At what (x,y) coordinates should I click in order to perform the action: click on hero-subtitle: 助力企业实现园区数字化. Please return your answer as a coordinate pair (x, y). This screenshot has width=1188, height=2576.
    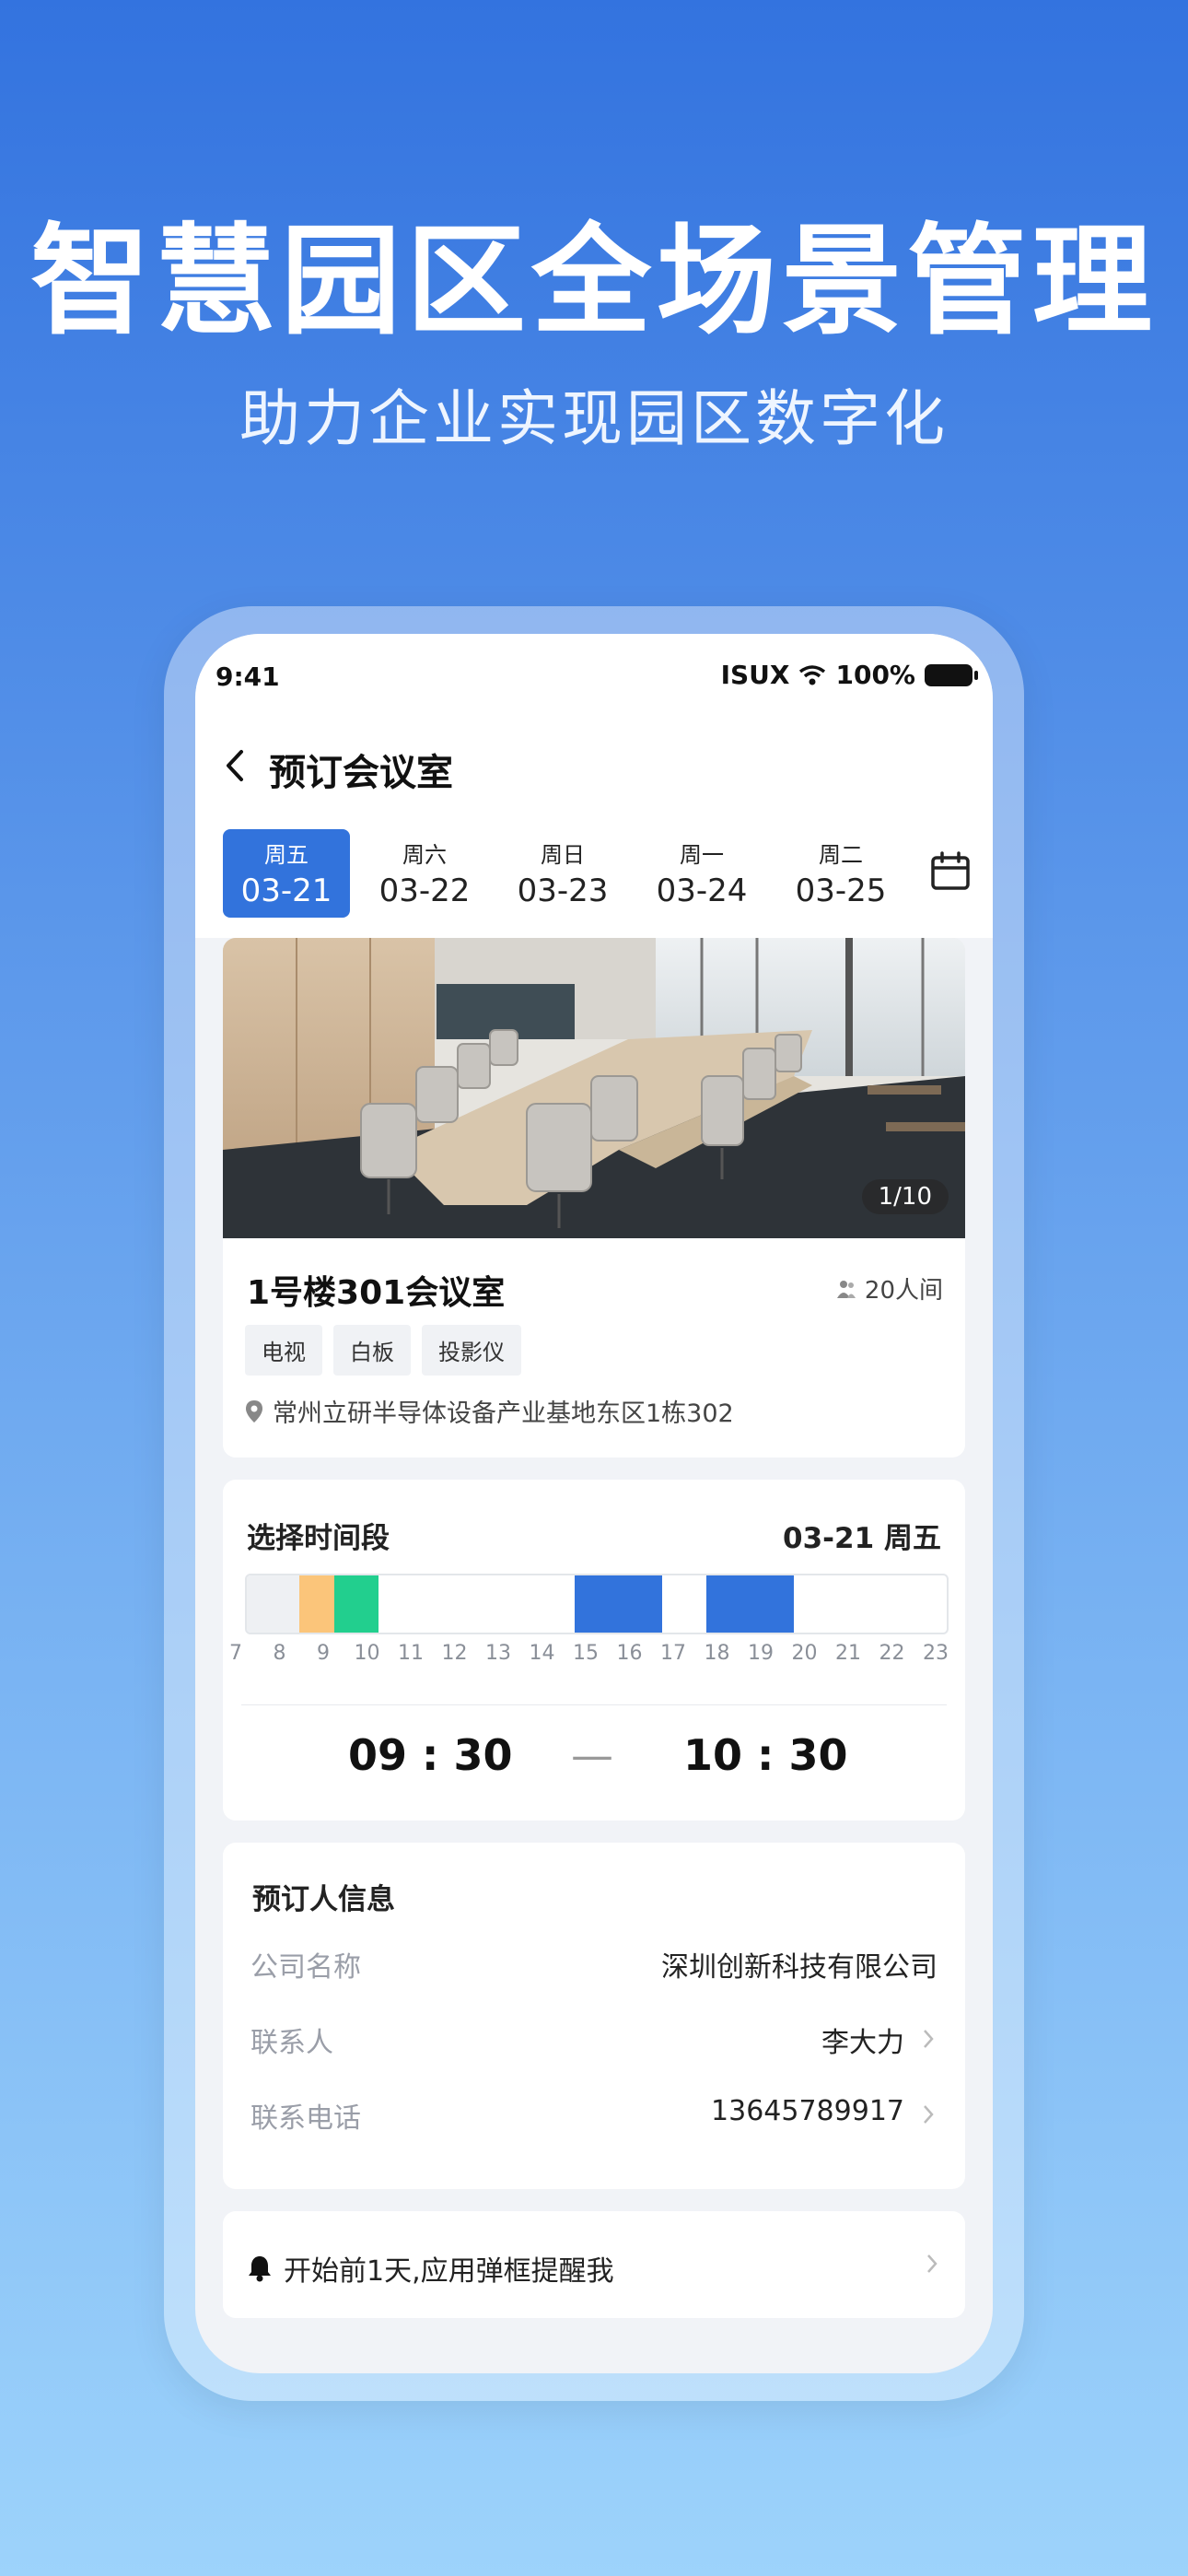
    Looking at the image, I should click on (594, 418).